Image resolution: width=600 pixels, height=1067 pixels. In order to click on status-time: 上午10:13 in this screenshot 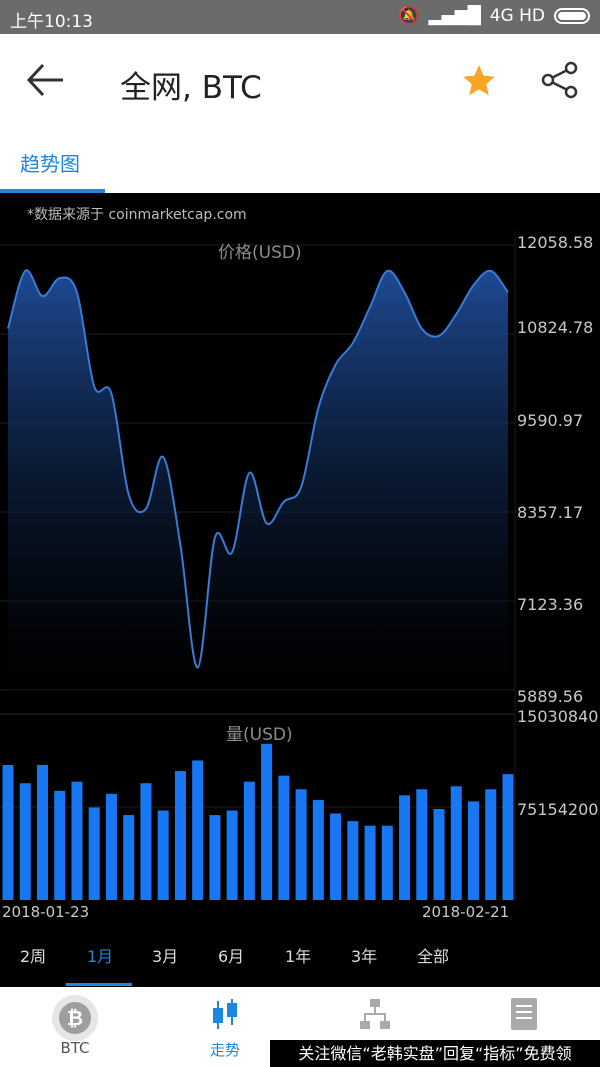, I will do `click(51, 22)`.